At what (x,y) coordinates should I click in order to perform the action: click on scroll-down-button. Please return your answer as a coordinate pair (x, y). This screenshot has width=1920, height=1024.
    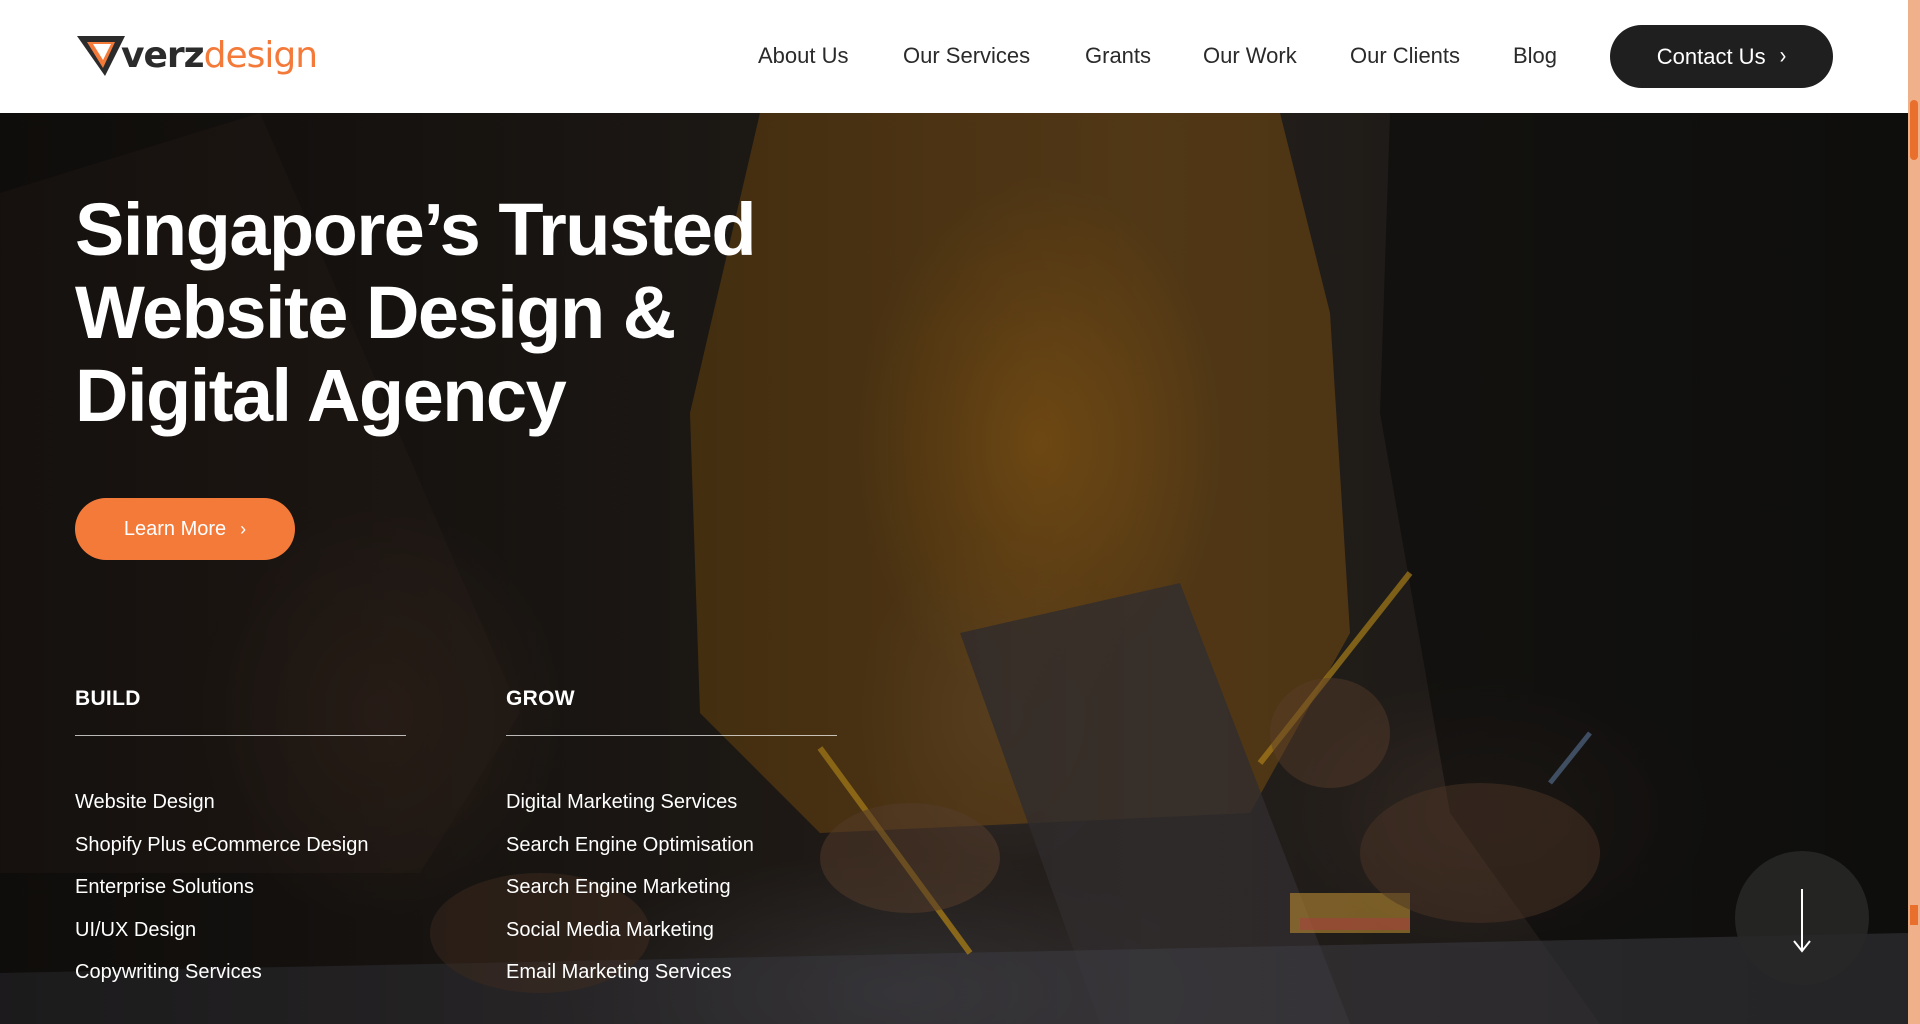
    Looking at the image, I should click on (1802, 918).